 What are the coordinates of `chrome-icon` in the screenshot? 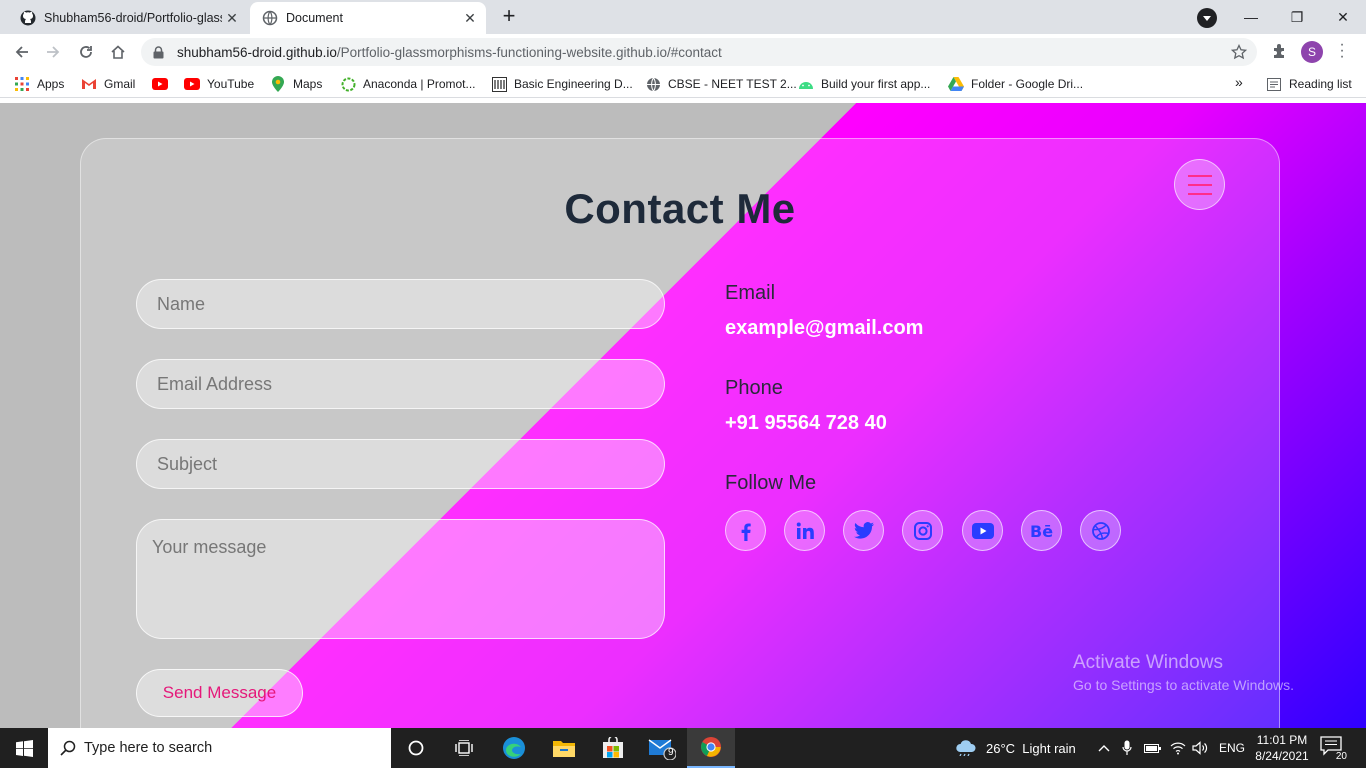 It's located at (711, 748).